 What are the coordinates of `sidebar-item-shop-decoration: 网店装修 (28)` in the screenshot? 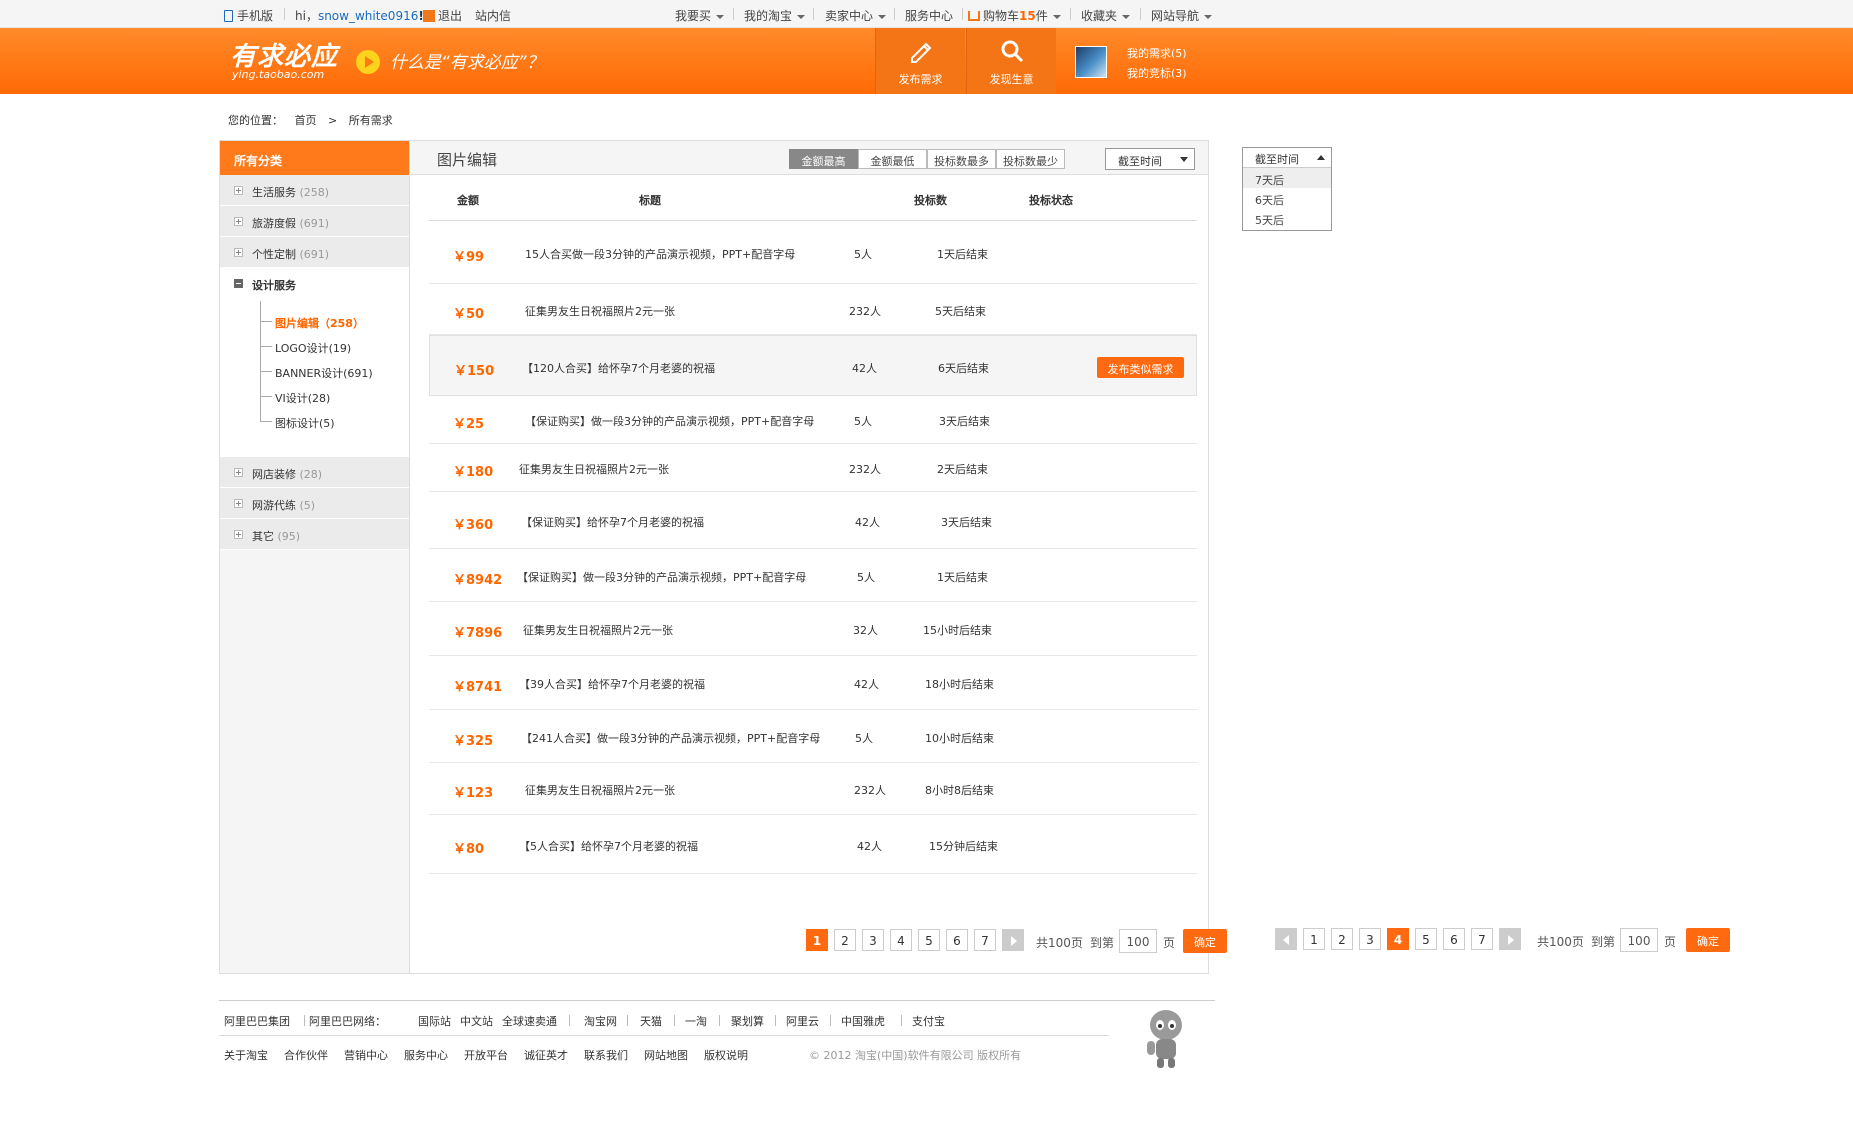 It's located at (314, 472).